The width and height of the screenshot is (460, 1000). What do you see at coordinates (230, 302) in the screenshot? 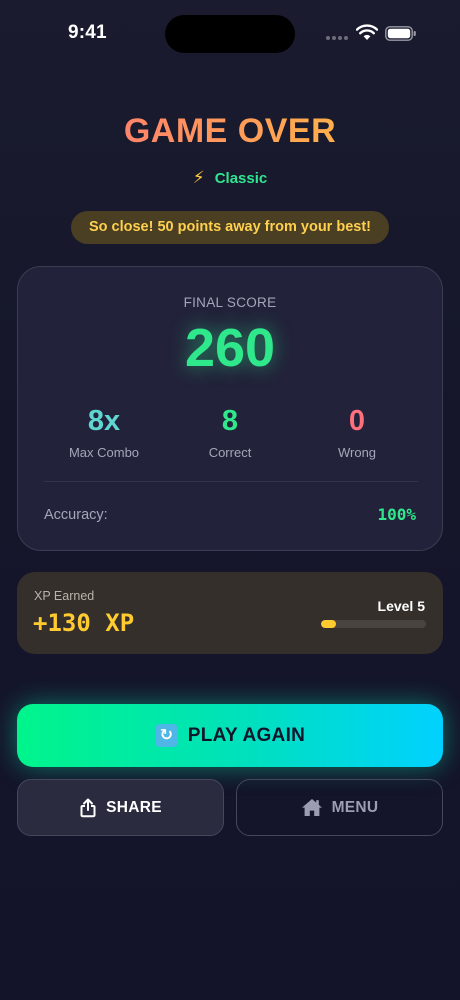
I see `final-score-label: FINAL SCORE` at bounding box center [230, 302].